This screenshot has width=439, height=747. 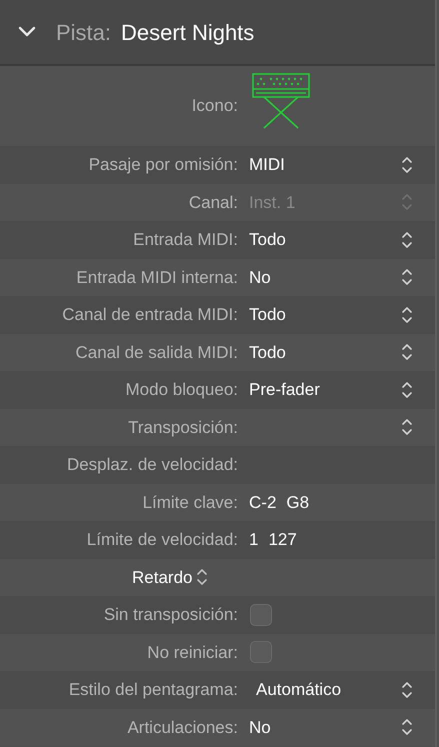 What do you see at coordinates (152, 465) in the screenshot?
I see `field-label: Desplaz. de velocidad:` at bounding box center [152, 465].